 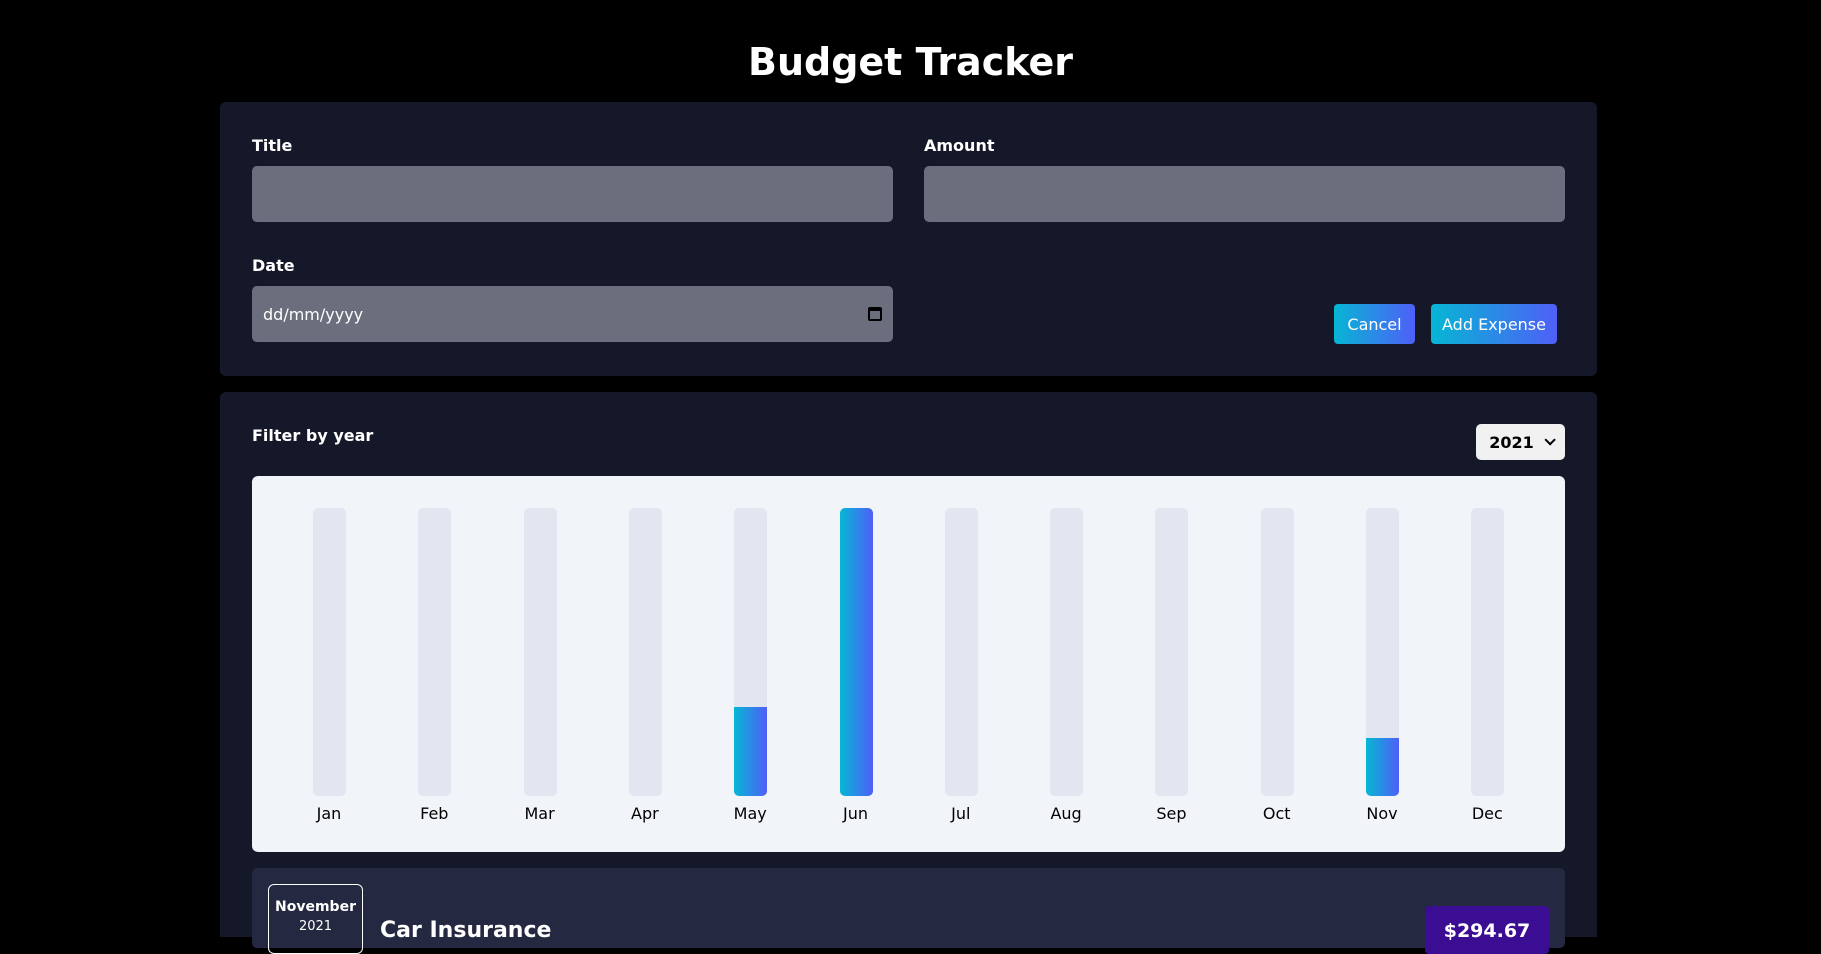 I want to click on chart-bar-jun: Jun, so click(x=856, y=665).